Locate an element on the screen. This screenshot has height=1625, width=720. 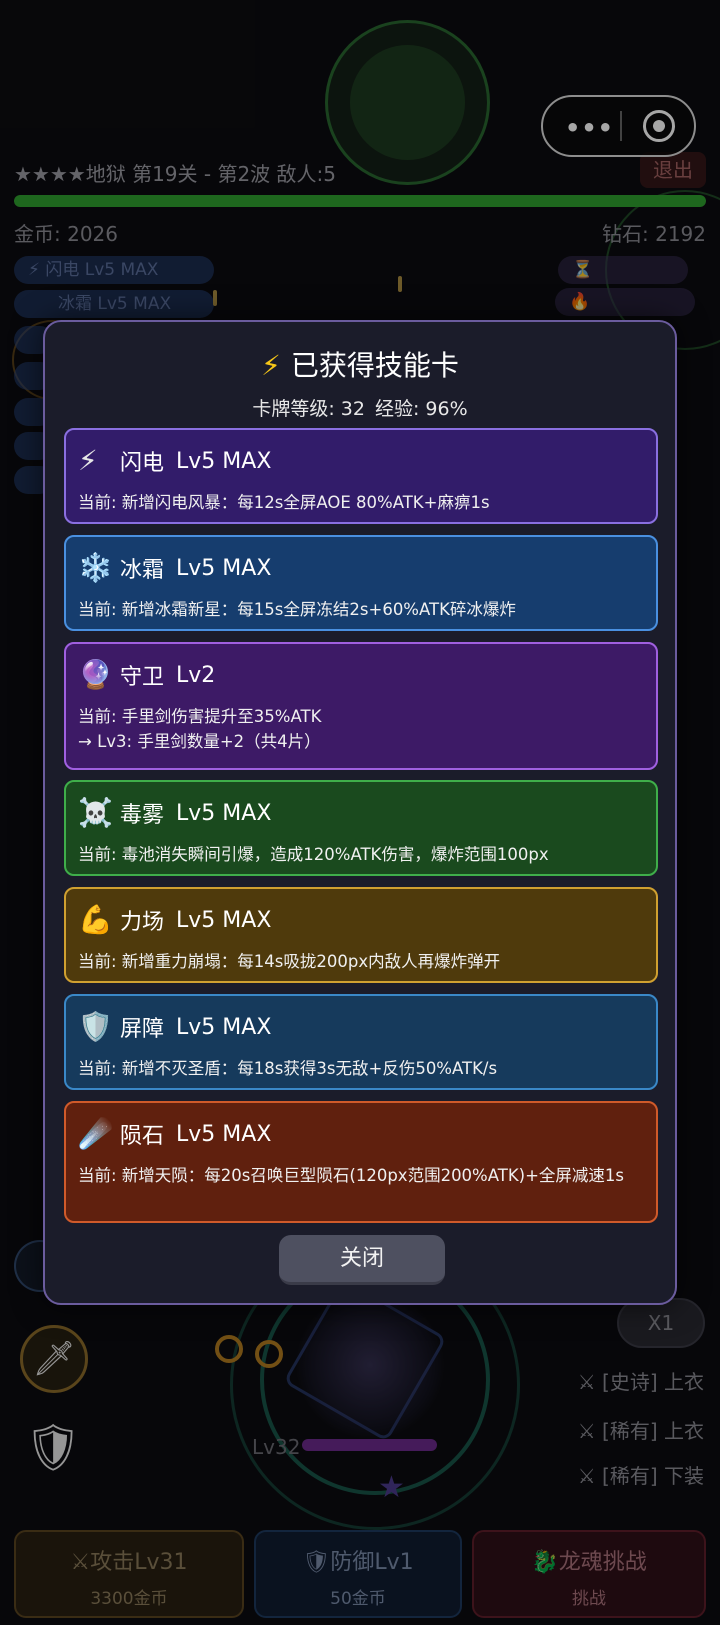
skill-name: 陨石 is located at coordinates (142, 1136).